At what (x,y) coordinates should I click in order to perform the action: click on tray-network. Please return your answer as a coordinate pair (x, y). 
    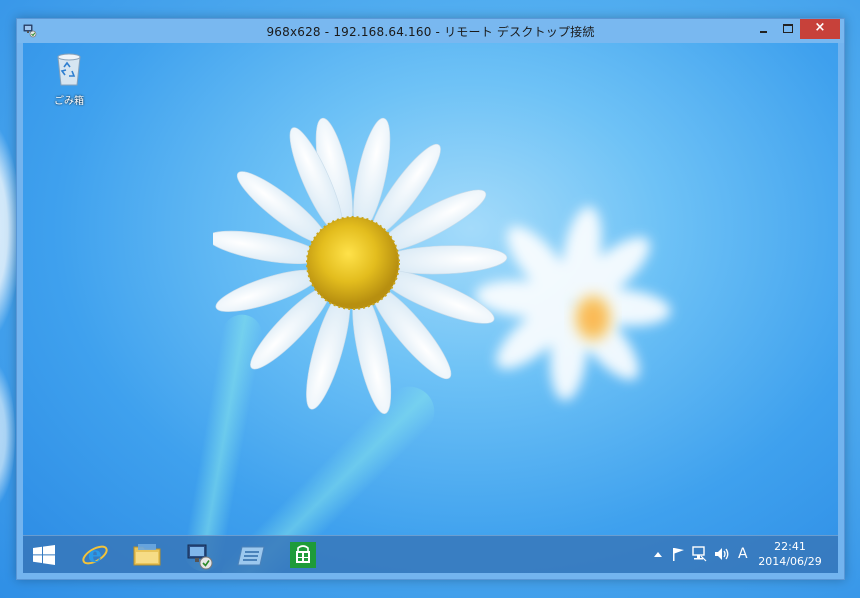
    Looking at the image, I should click on (699, 554).